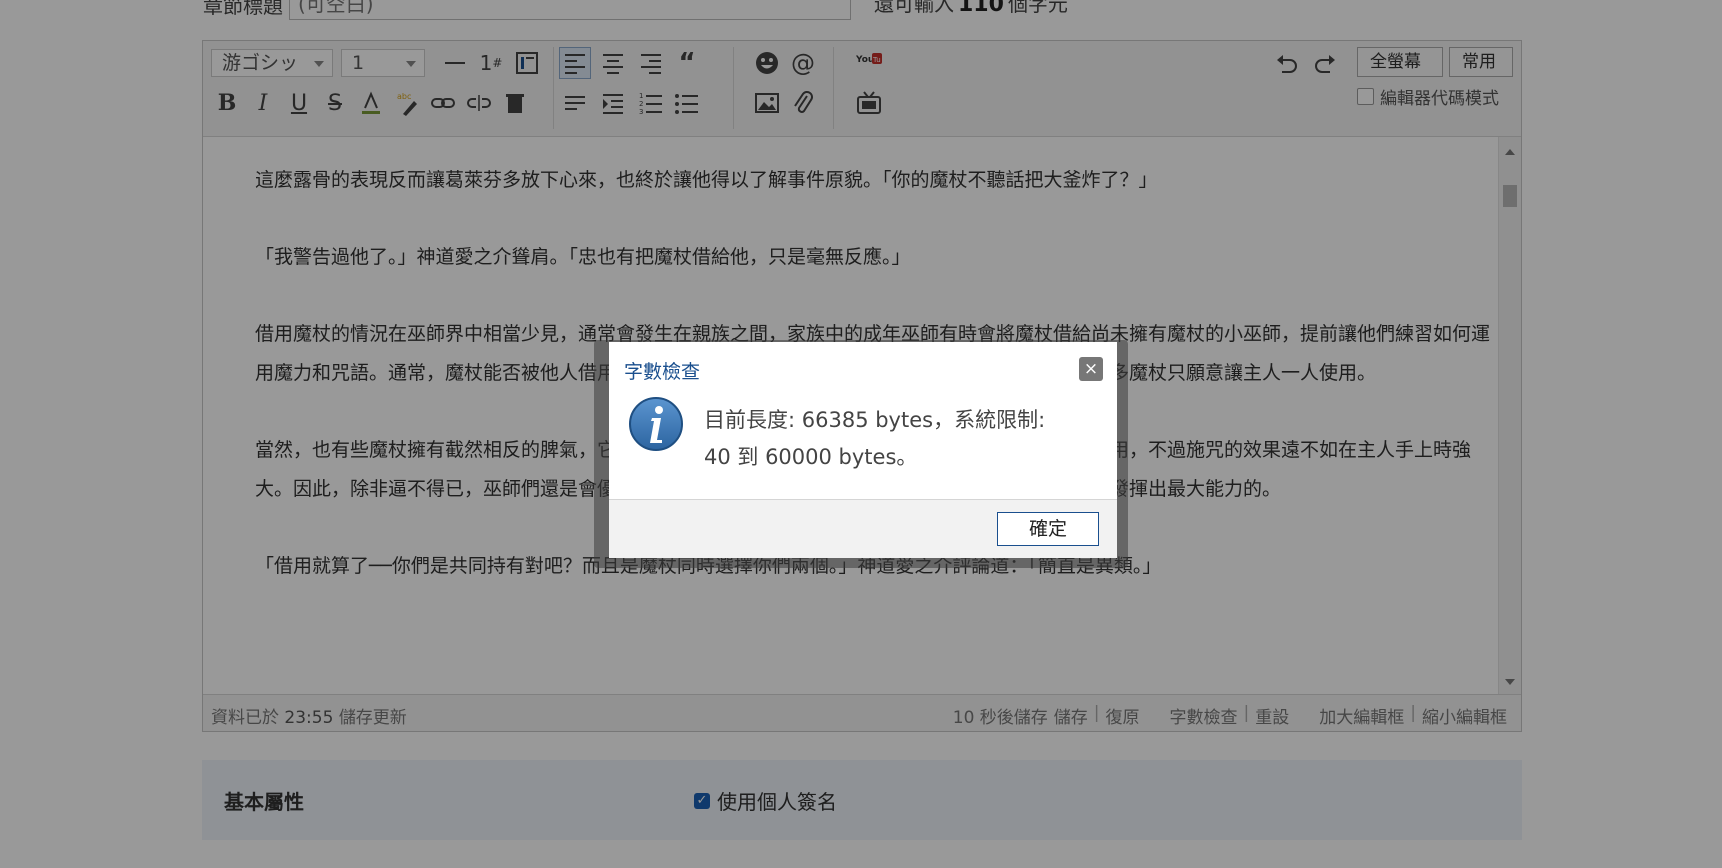 This screenshot has height=868, width=1722. I want to click on close-icon: ×, so click(1091, 369).